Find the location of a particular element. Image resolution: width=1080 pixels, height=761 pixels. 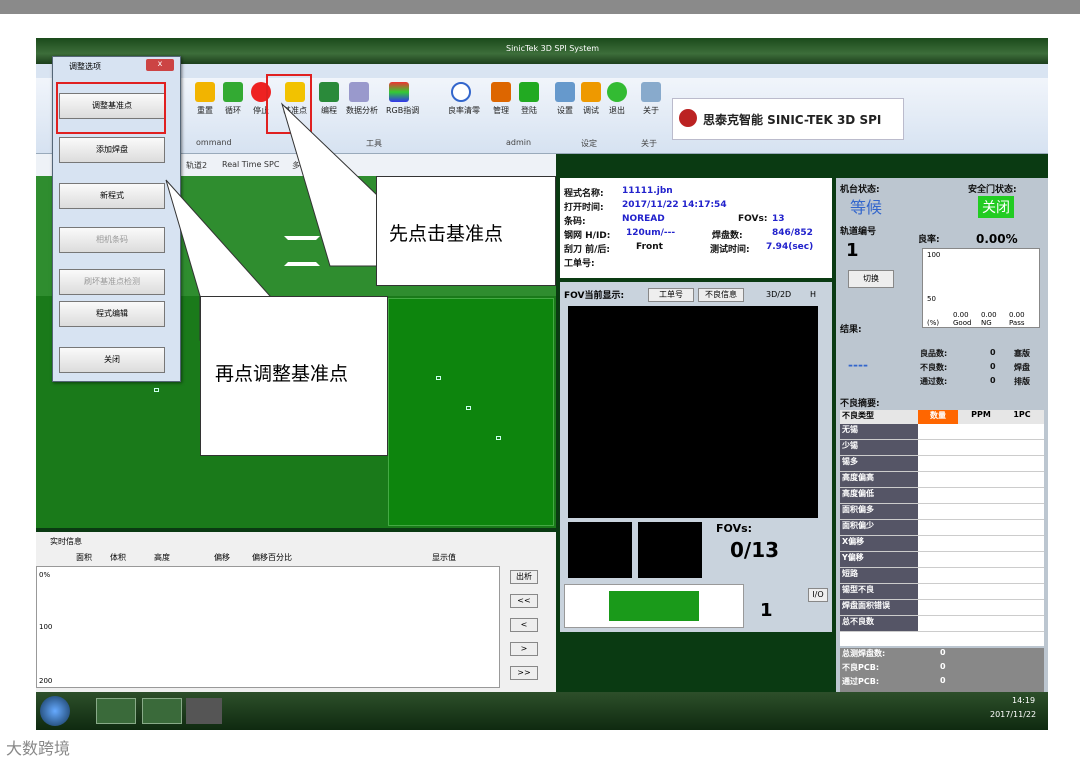

watermark: 大数跨境 is located at coordinates (38, 748).